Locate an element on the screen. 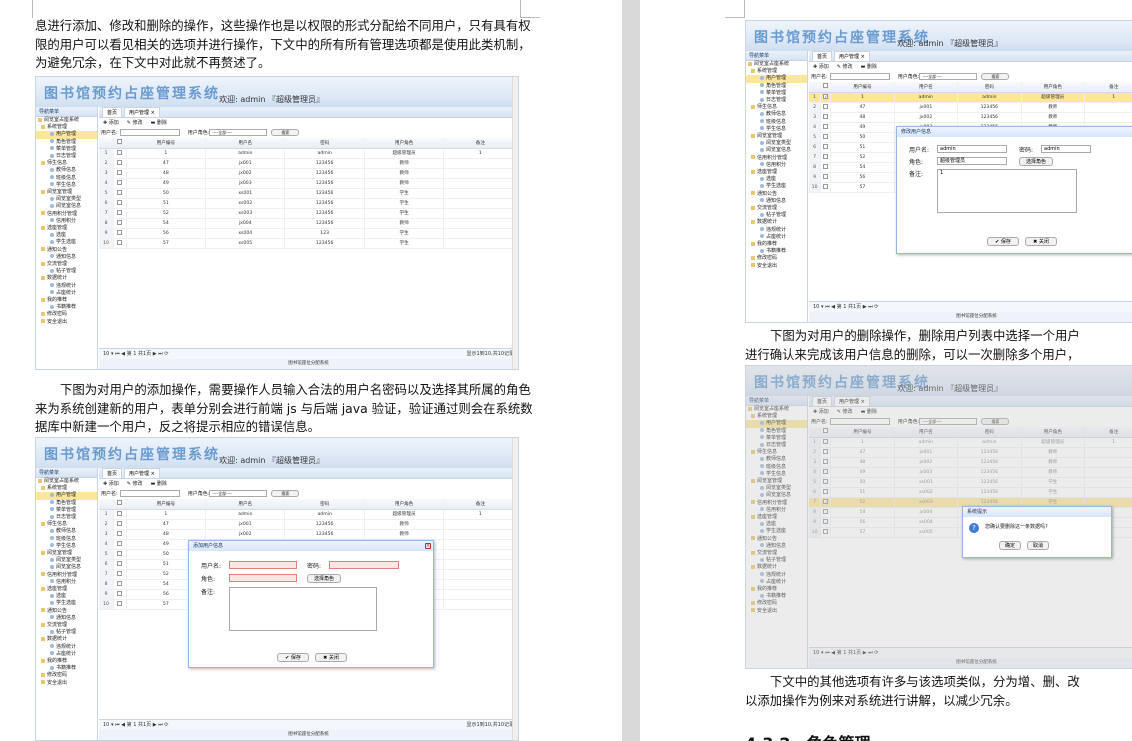 This screenshot has height=741, width=1132. table-row: 1 1 admin admin 超级管理员 1 is located at coordinates (308, 514).